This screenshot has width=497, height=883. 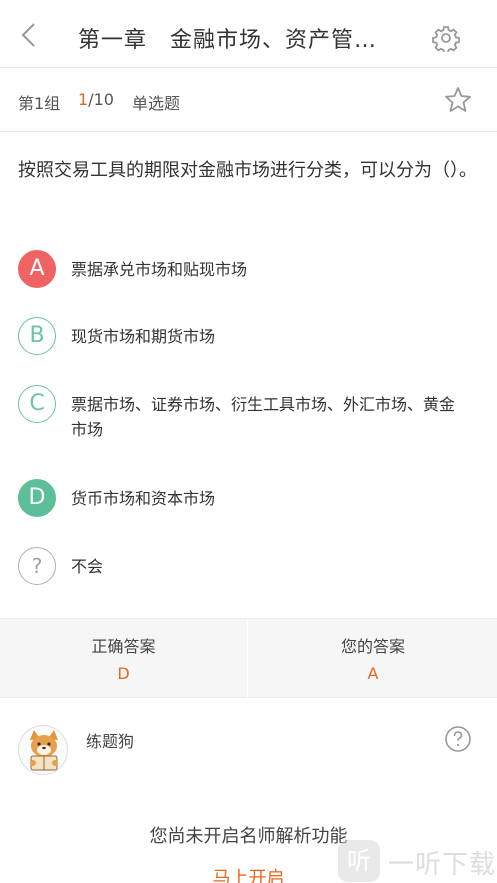 I want to click on option-d-badge: D, so click(x=37, y=498).